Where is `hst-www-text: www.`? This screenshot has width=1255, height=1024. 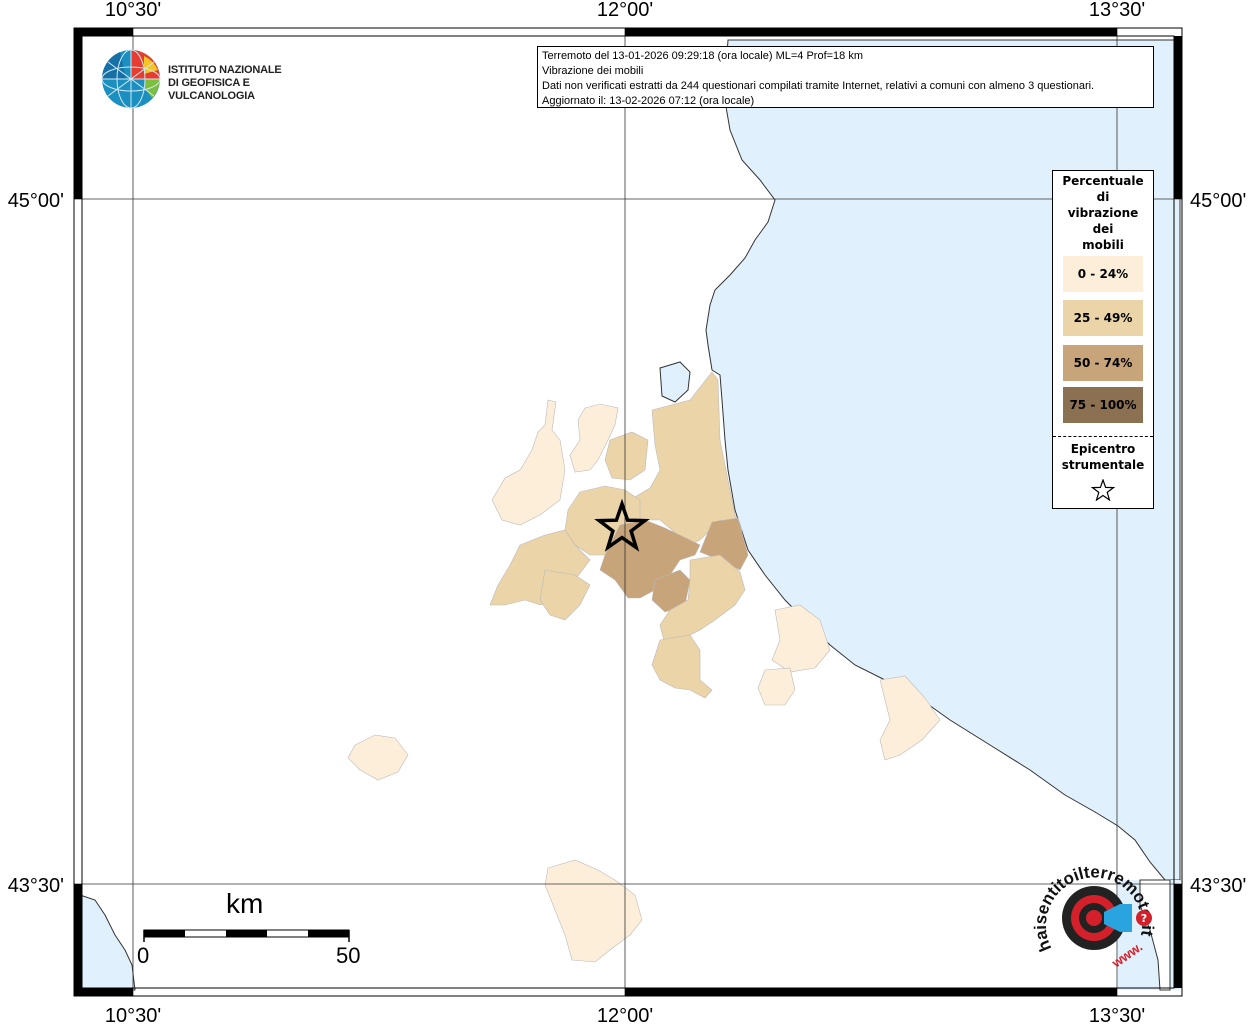 hst-www-text: www. is located at coordinates (1126, 955).